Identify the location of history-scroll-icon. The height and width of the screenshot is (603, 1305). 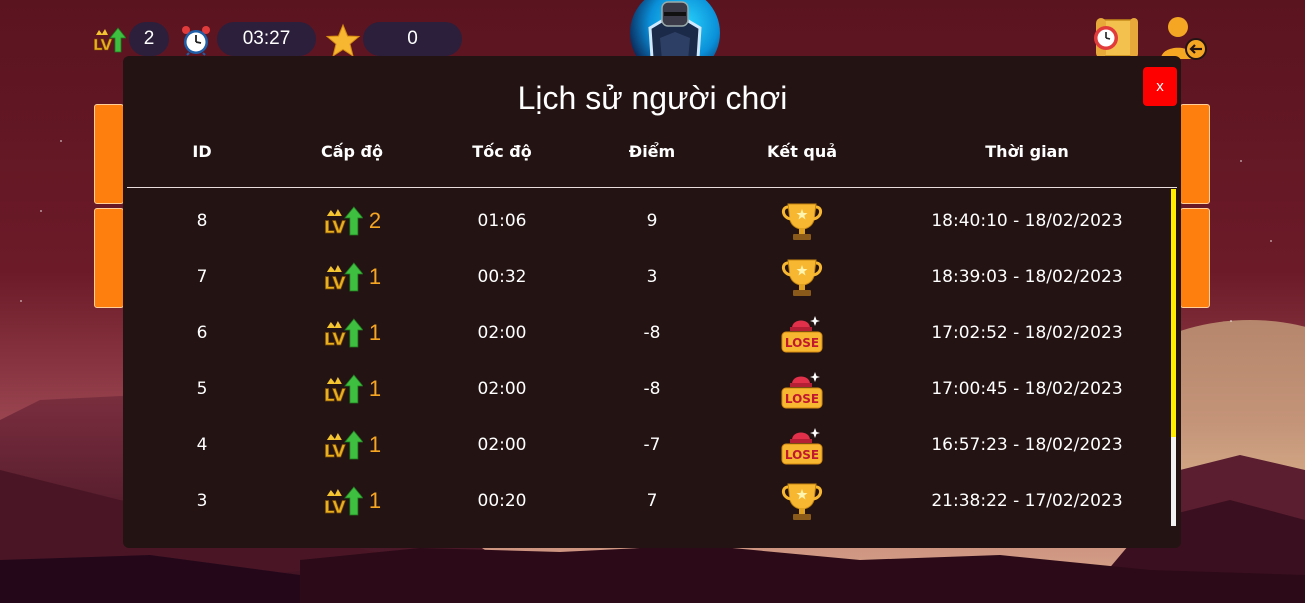
(1113, 38).